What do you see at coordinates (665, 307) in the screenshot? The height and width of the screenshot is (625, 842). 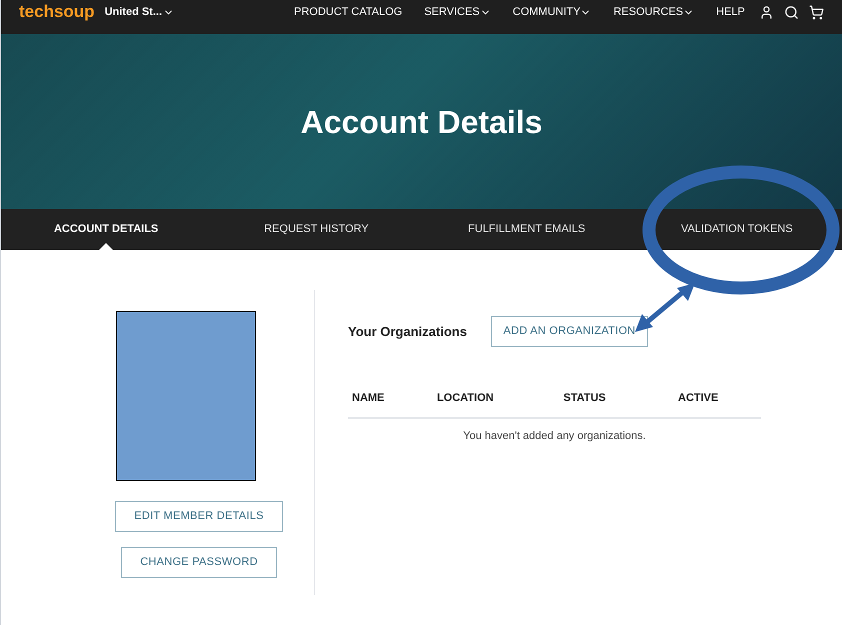 I see `double-arrow` at bounding box center [665, 307].